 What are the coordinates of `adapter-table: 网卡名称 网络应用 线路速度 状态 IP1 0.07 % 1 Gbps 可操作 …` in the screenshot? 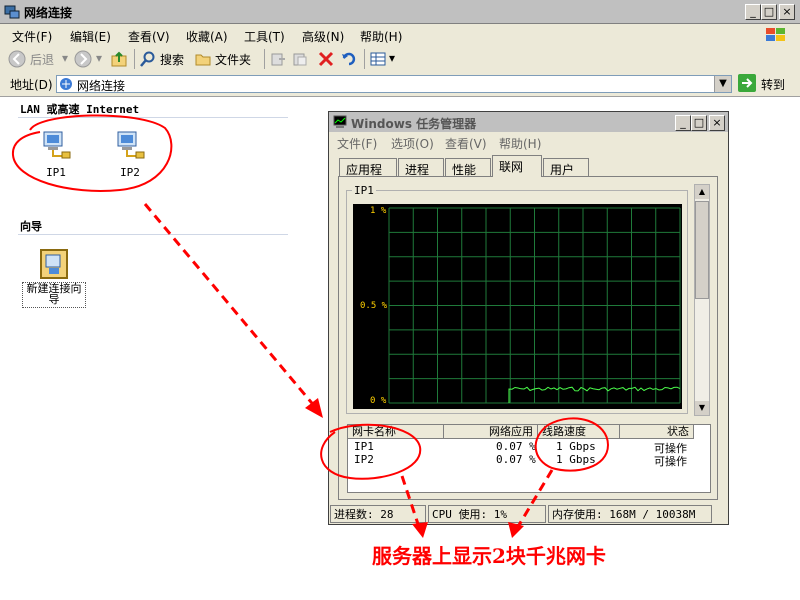 It's located at (529, 458).